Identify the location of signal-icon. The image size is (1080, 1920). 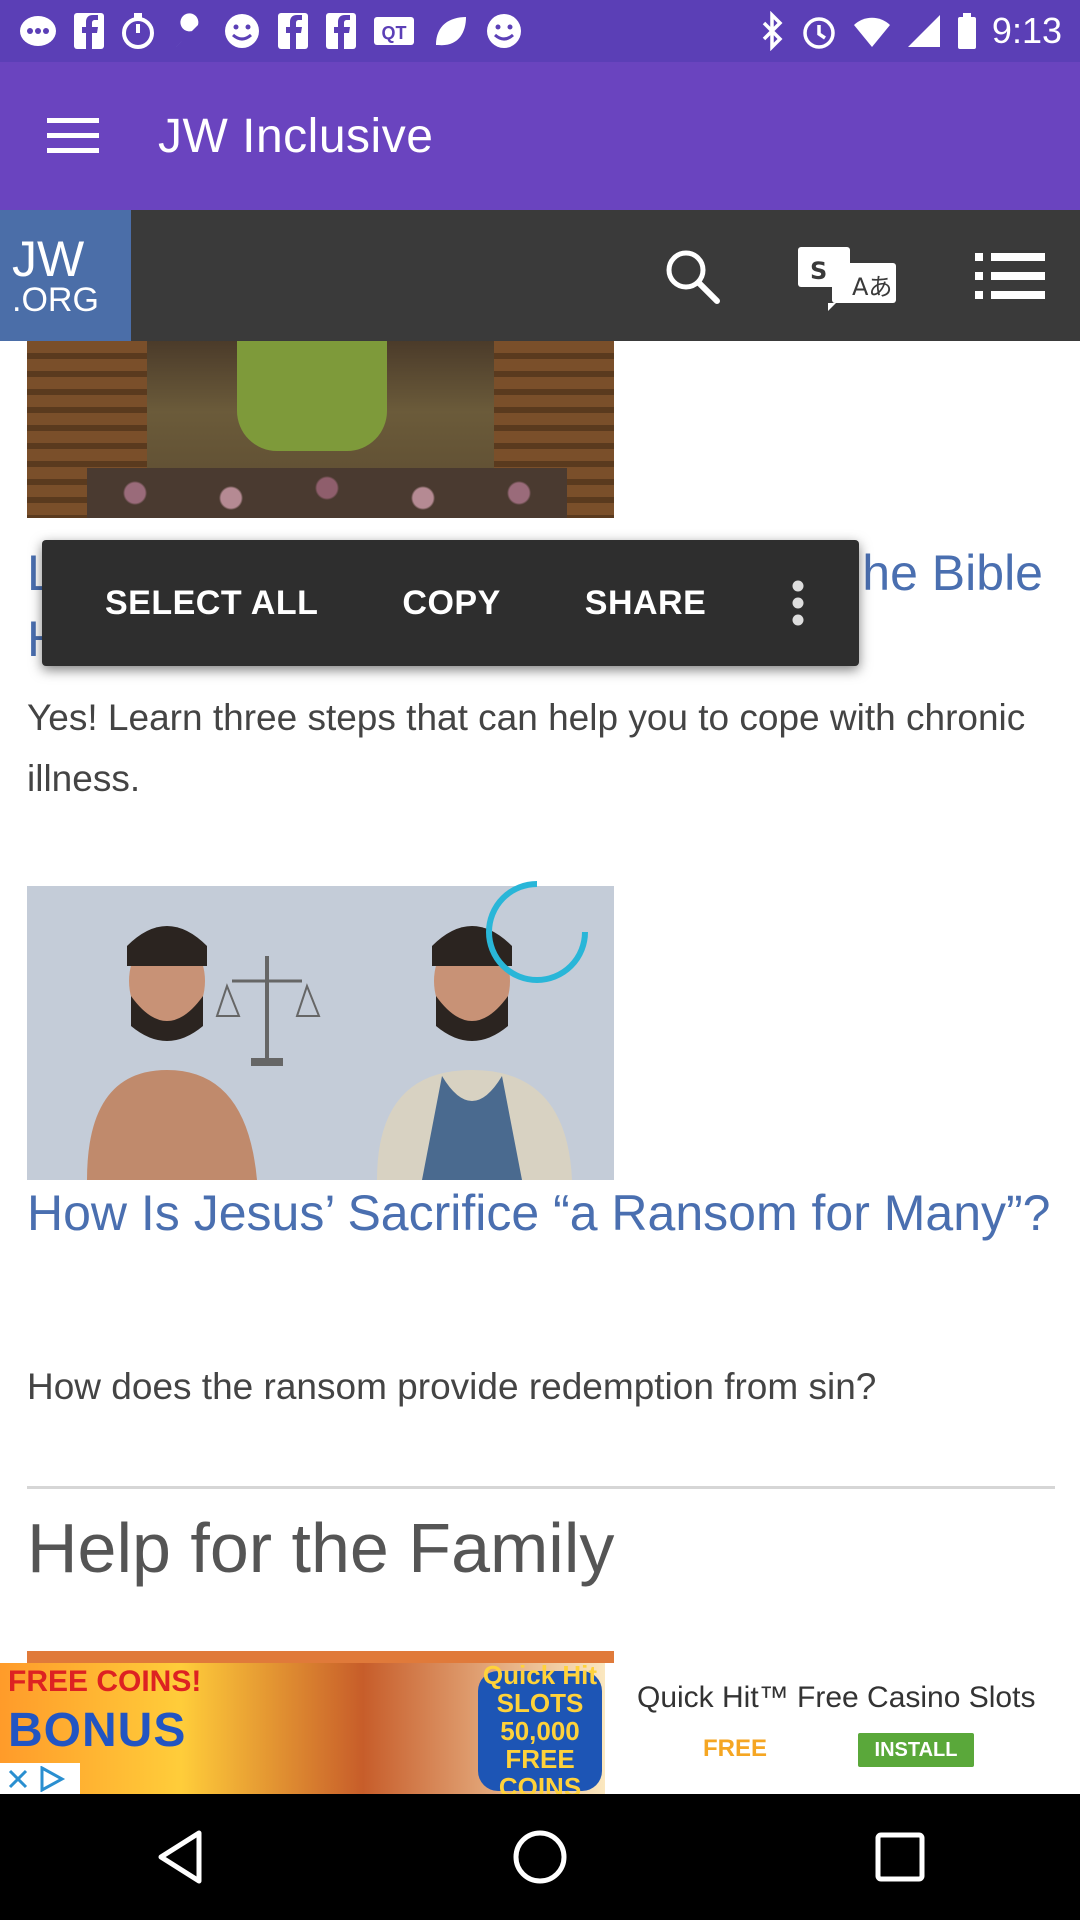
(923, 31).